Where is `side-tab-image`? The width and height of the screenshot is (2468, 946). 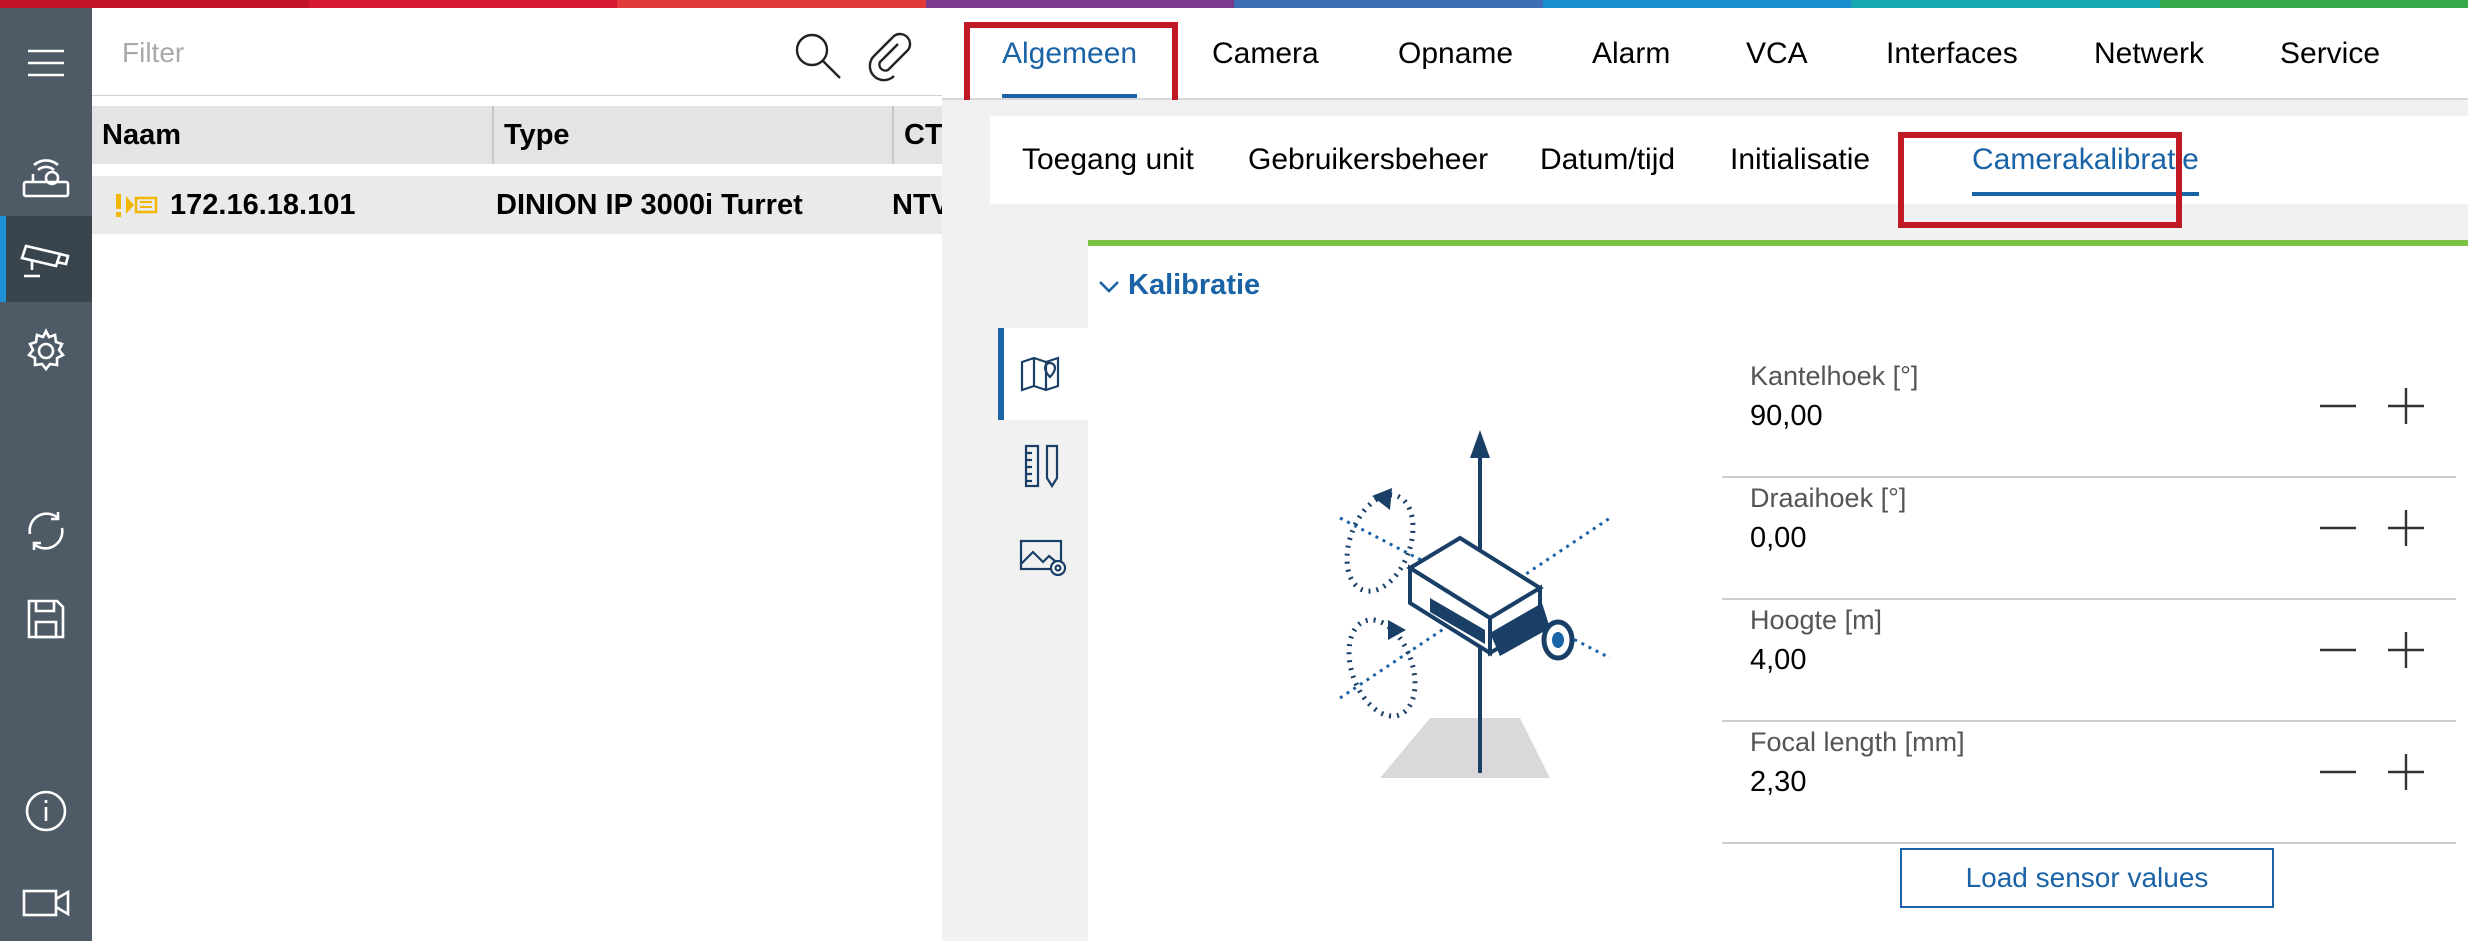
side-tab-image is located at coordinates (1043, 558).